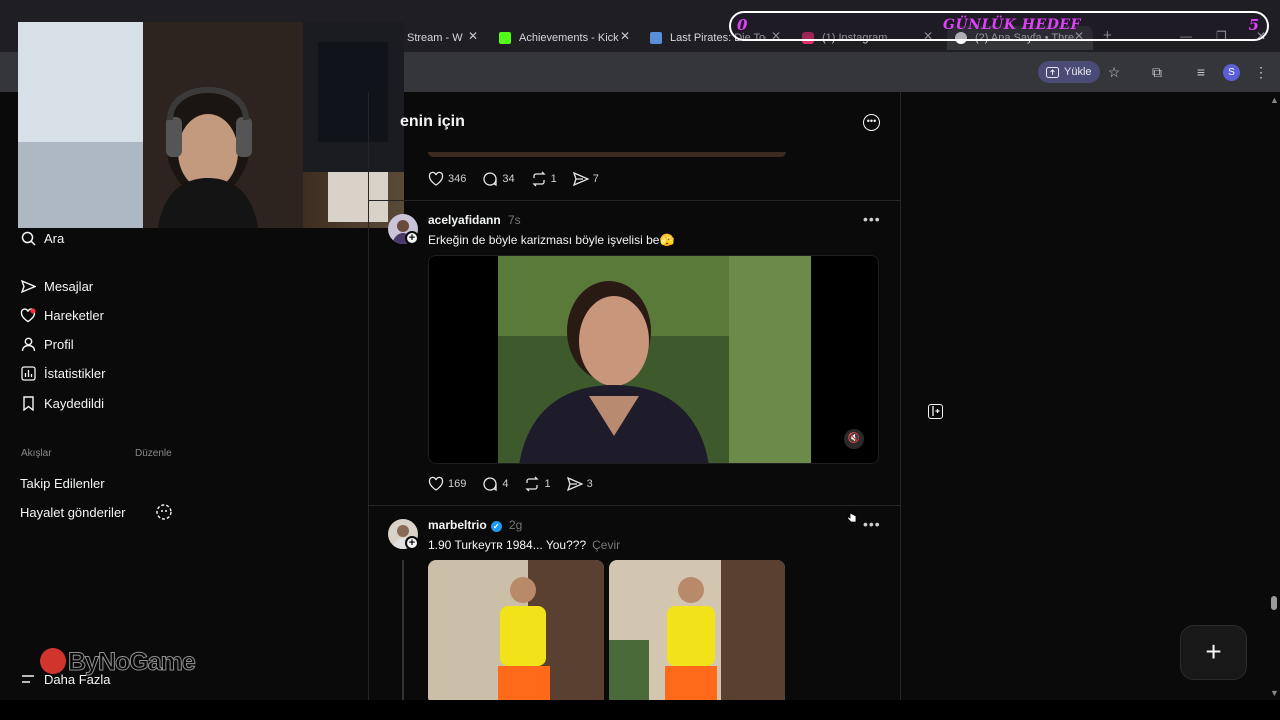  Describe the element at coordinates (871, 122) in the screenshot. I see `feed-options-icon: •••` at that location.